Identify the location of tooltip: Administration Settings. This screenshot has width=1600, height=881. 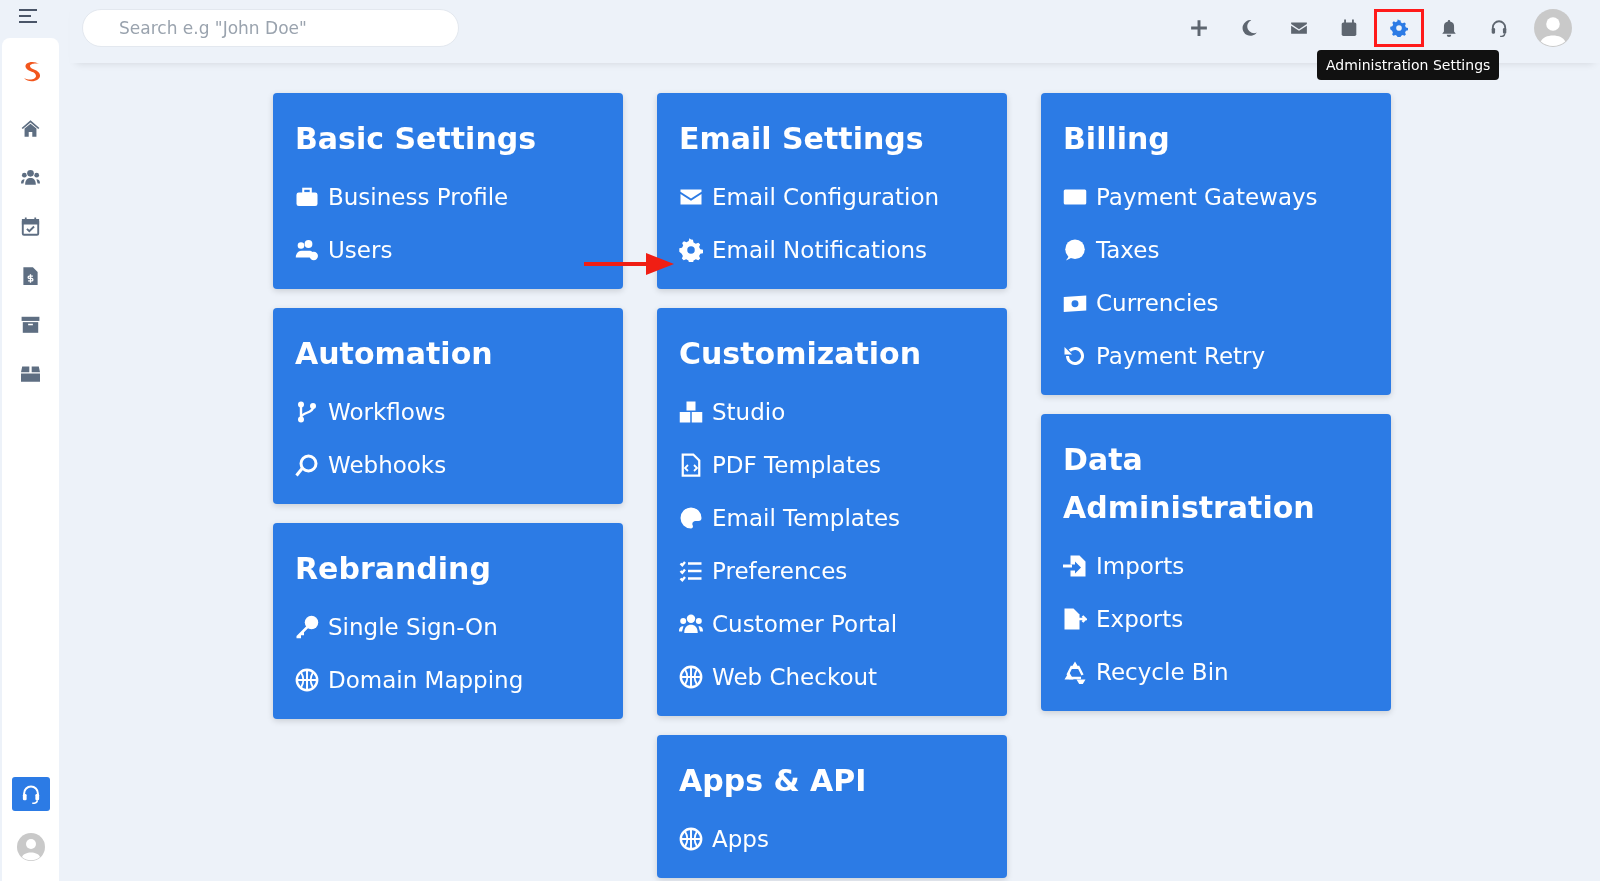
(1408, 65).